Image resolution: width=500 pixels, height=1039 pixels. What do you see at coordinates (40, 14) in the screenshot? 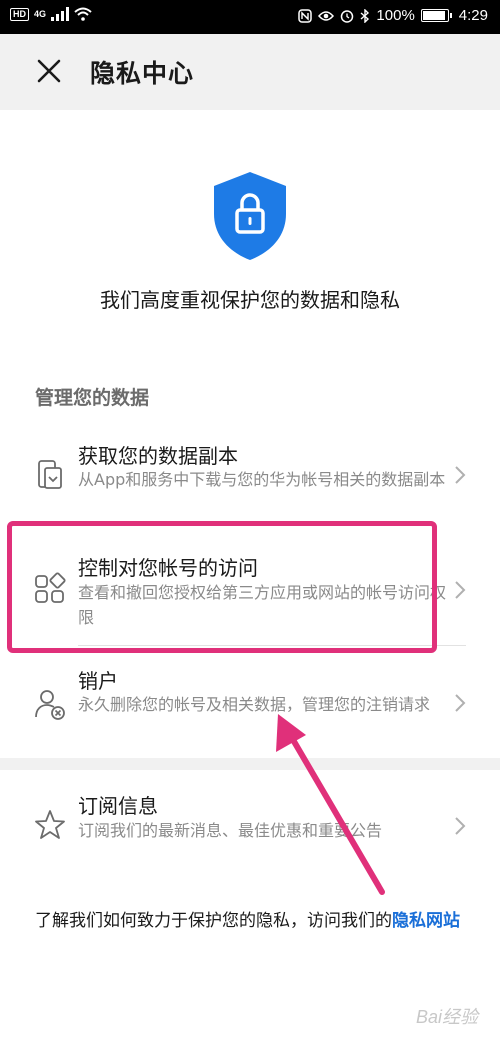
I see `network-label: 4G` at bounding box center [40, 14].